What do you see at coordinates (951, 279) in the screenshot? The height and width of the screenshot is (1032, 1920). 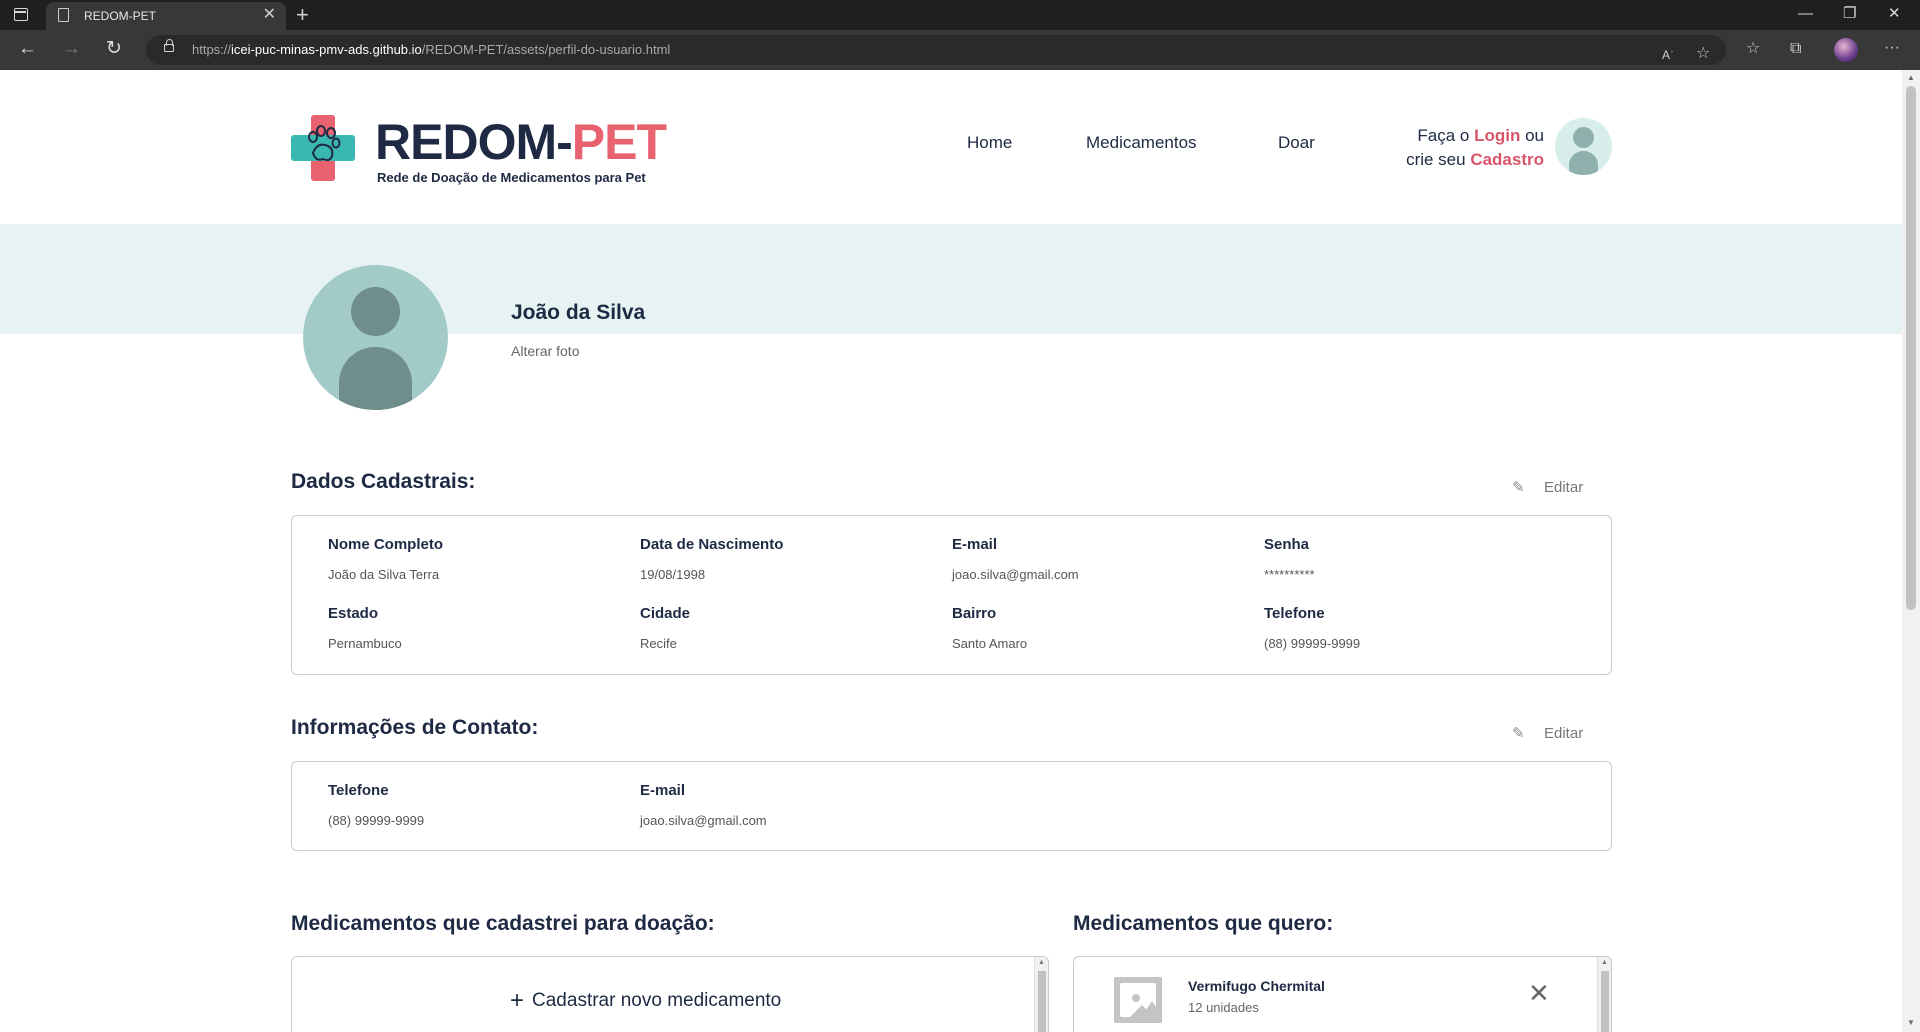 I see `profile-banner` at bounding box center [951, 279].